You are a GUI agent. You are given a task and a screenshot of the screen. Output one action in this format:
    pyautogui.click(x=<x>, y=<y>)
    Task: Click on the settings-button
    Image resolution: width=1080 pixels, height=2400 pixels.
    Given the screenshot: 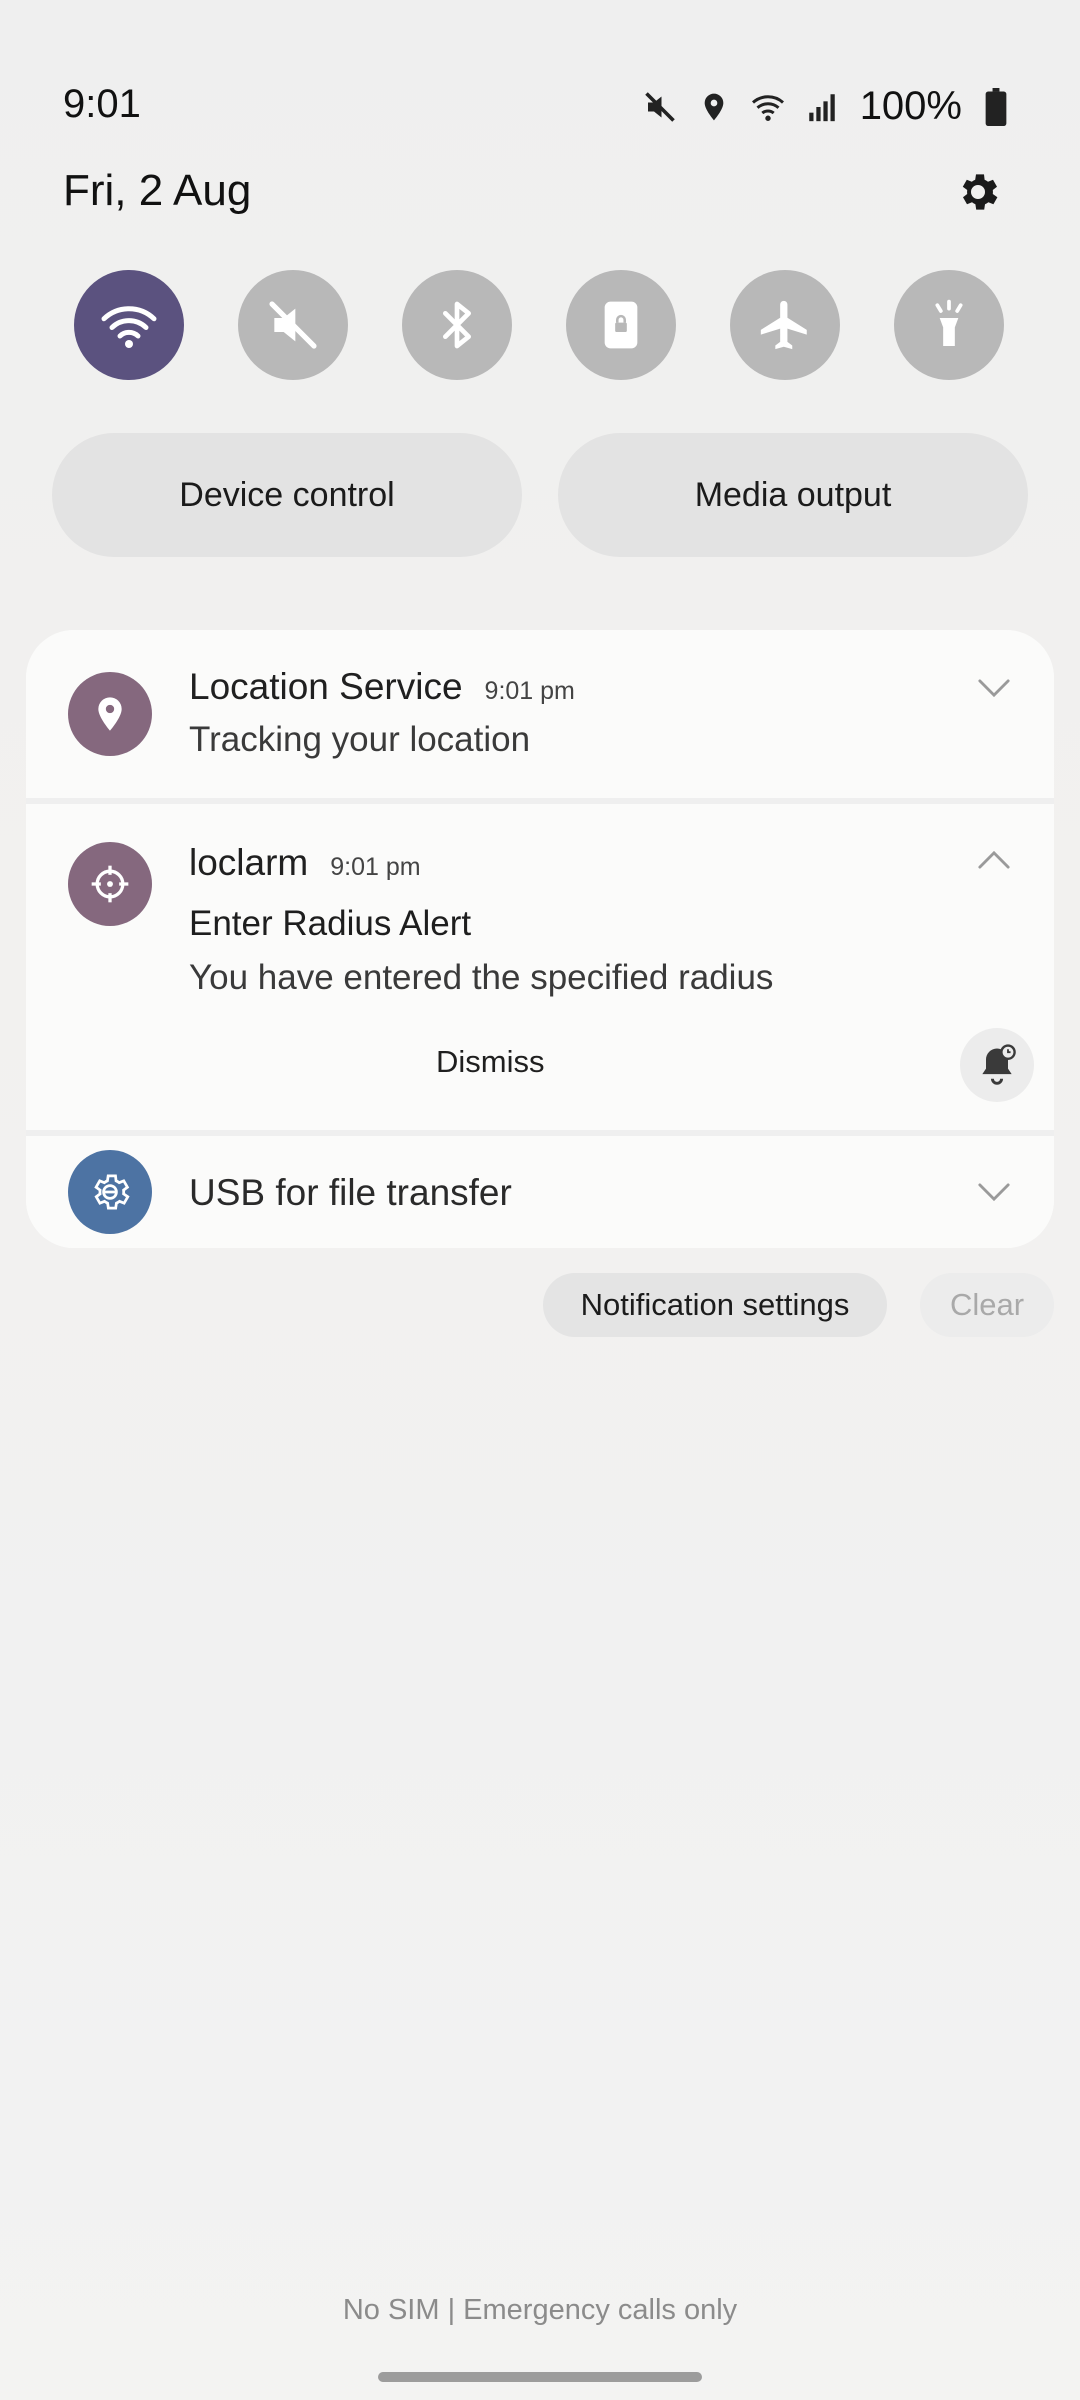 What is the action you would take?
    pyautogui.click(x=978, y=192)
    